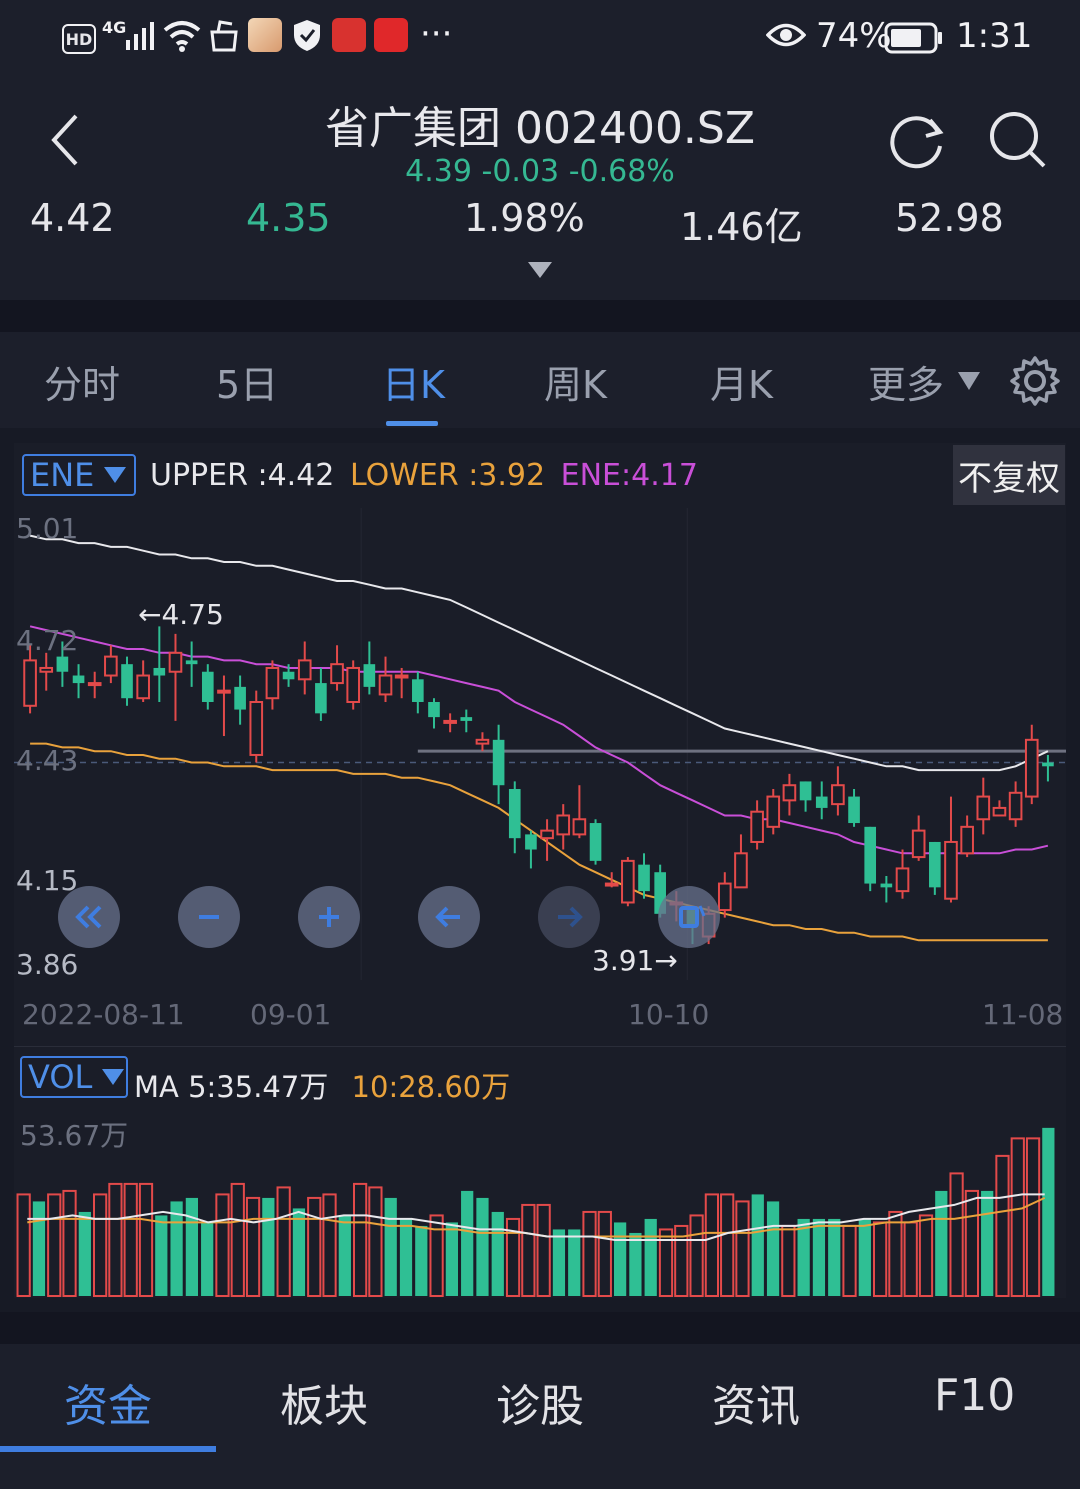  Describe the element at coordinates (540, 1199) in the screenshot. I see `volume-chart` at that location.